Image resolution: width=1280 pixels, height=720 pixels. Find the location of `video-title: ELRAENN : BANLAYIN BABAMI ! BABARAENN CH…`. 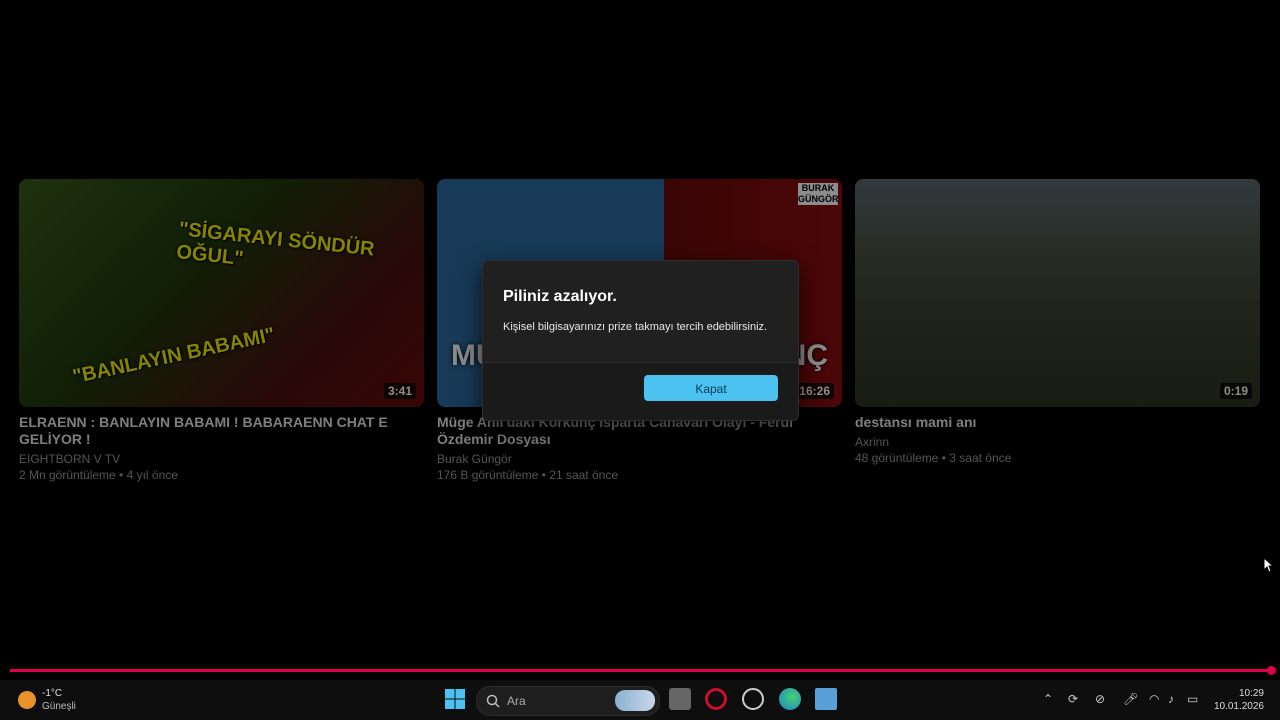

video-title: ELRAENN : BANLAYIN BABAMI ! BABARAENN CH… is located at coordinates (221, 431).